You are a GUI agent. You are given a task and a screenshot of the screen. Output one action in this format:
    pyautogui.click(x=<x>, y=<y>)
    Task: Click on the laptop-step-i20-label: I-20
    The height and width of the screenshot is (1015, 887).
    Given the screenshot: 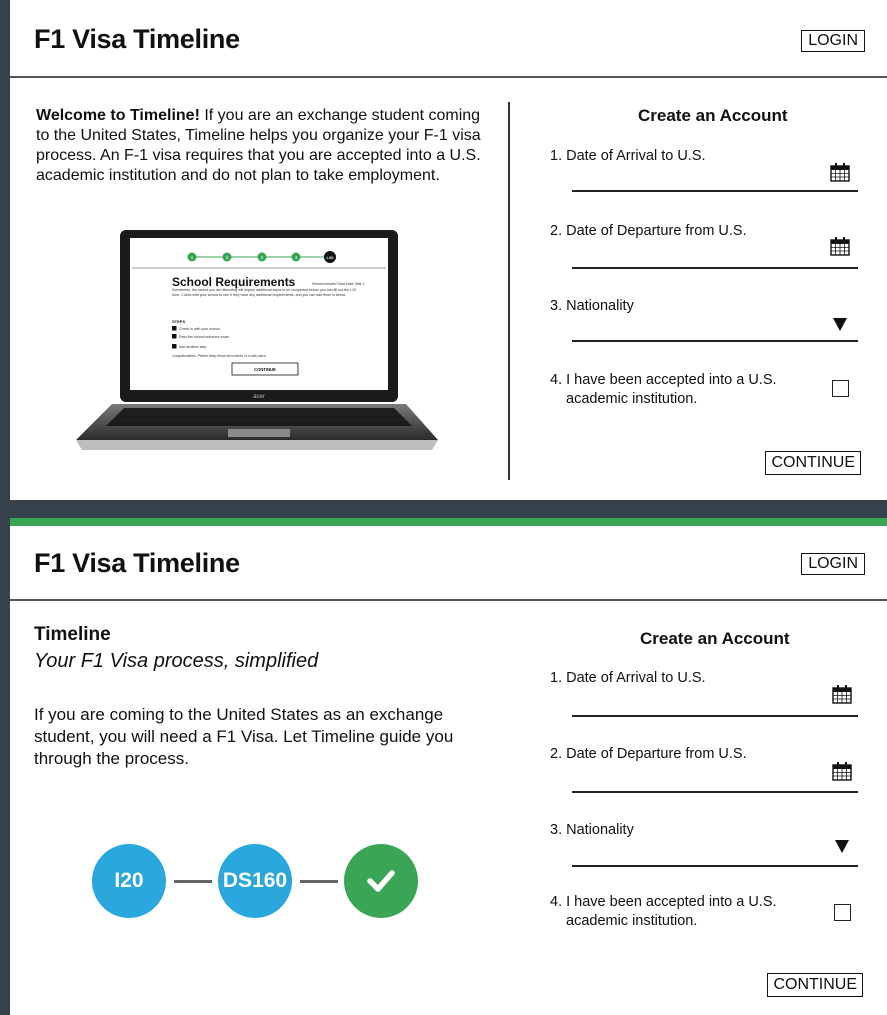 What is the action you would take?
    pyautogui.click(x=331, y=257)
    